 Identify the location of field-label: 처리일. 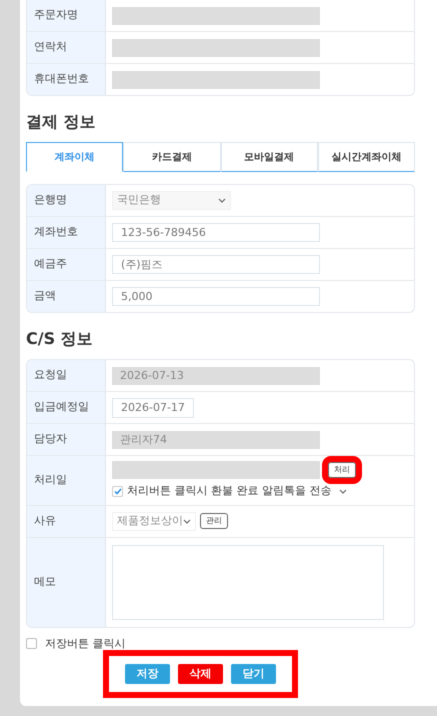
(66, 480).